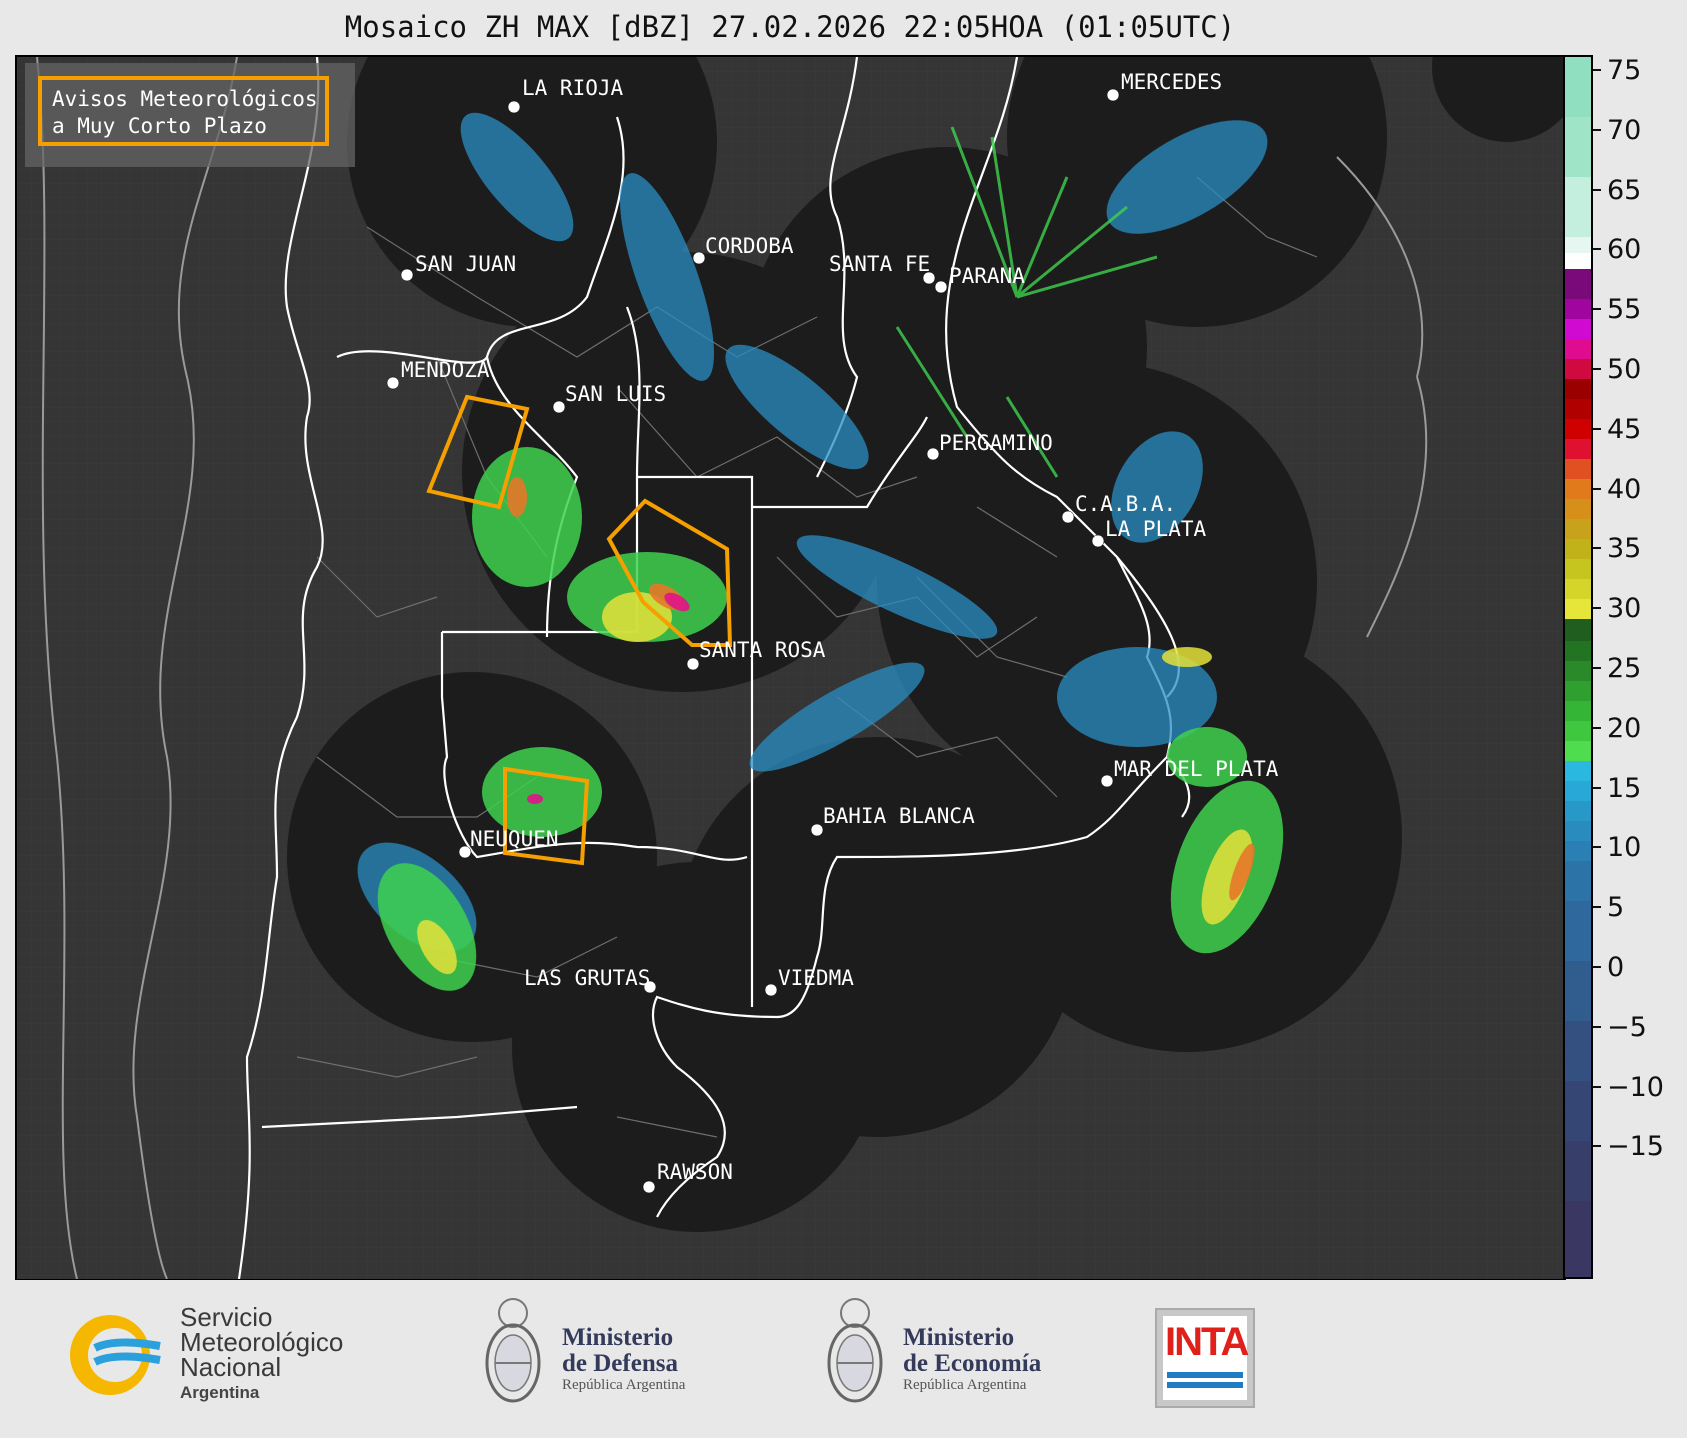 The width and height of the screenshot is (1687, 1438). I want to click on city-label: C.A.B.A., so click(1125, 504).